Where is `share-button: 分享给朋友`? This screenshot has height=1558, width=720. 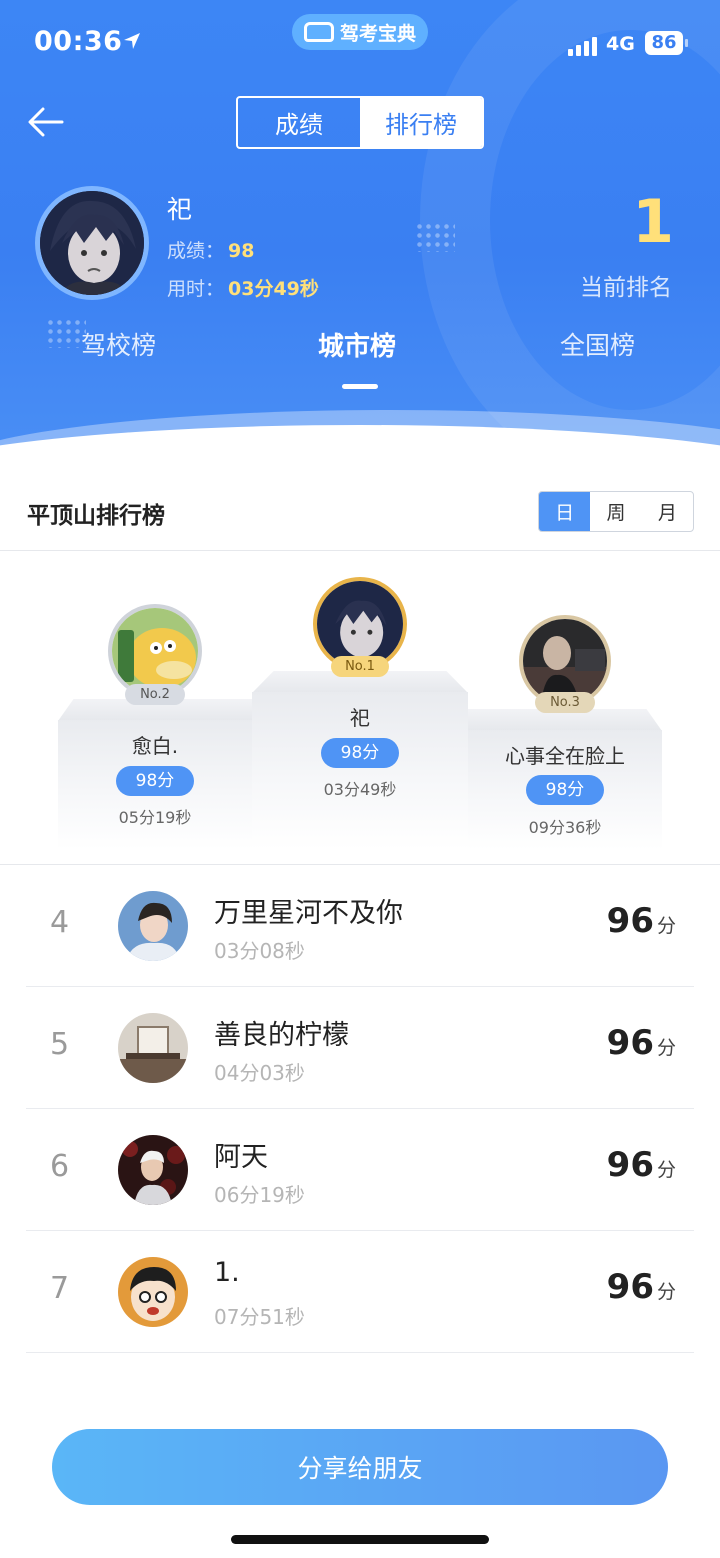
share-button: 分享给朋友 is located at coordinates (360, 1467).